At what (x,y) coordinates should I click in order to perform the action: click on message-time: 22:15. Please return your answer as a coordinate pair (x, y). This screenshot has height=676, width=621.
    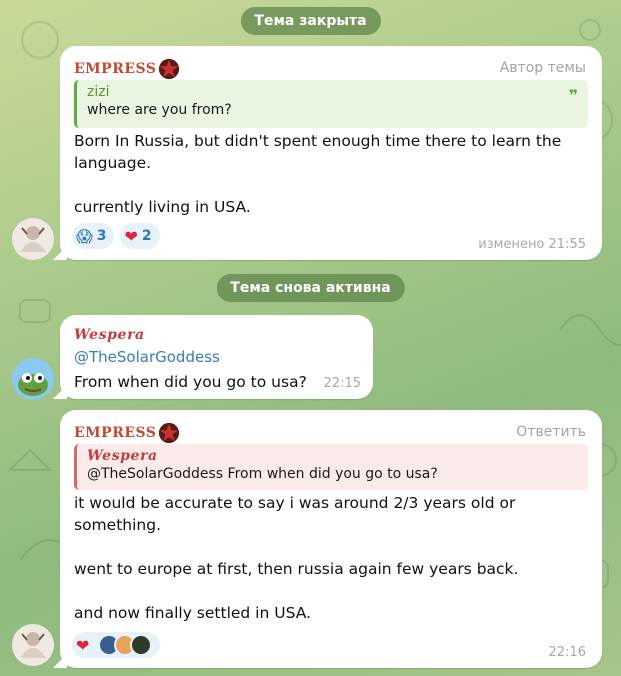
    Looking at the image, I should click on (342, 383).